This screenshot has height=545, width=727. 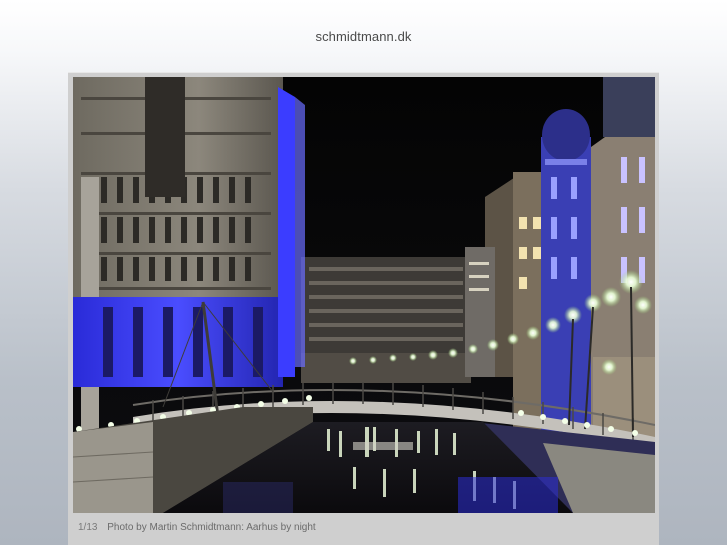 What do you see at coordinates (386, 320) in the screenshot?
I see `distant-building` at bounding box center [386, 320].